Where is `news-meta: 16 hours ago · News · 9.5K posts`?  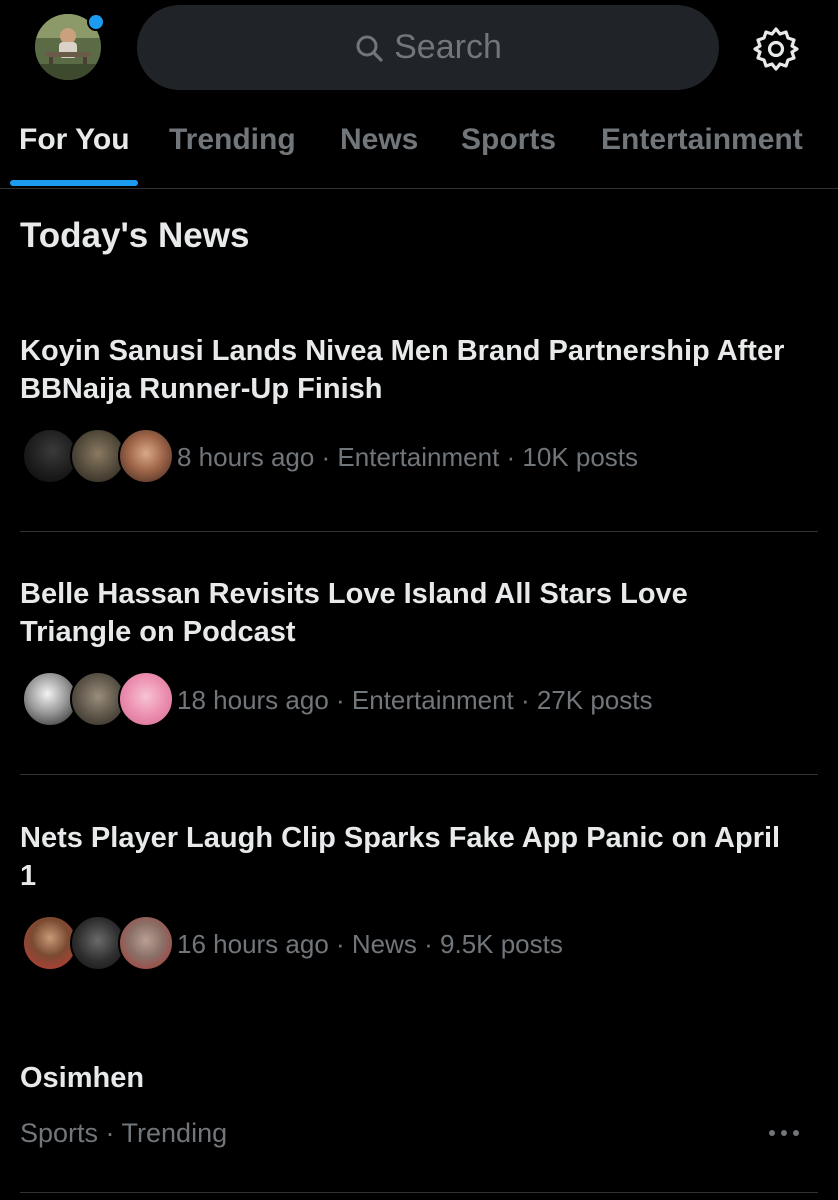
news-meta: 16 hours ago · News · 9.5K posts is located at coordinates (370, 943).